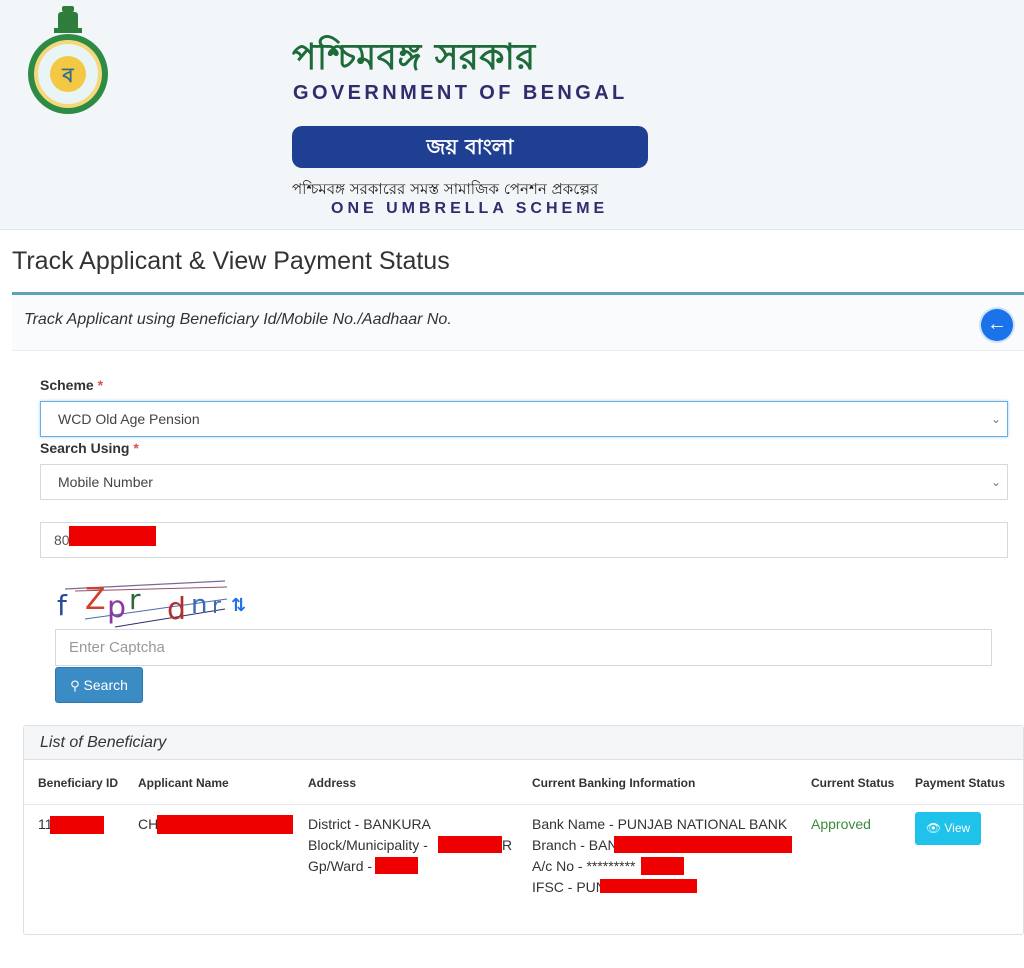 The height and width of the screenshot is (968, 1024). I want to click on svg-text: n, so click(199, 605).